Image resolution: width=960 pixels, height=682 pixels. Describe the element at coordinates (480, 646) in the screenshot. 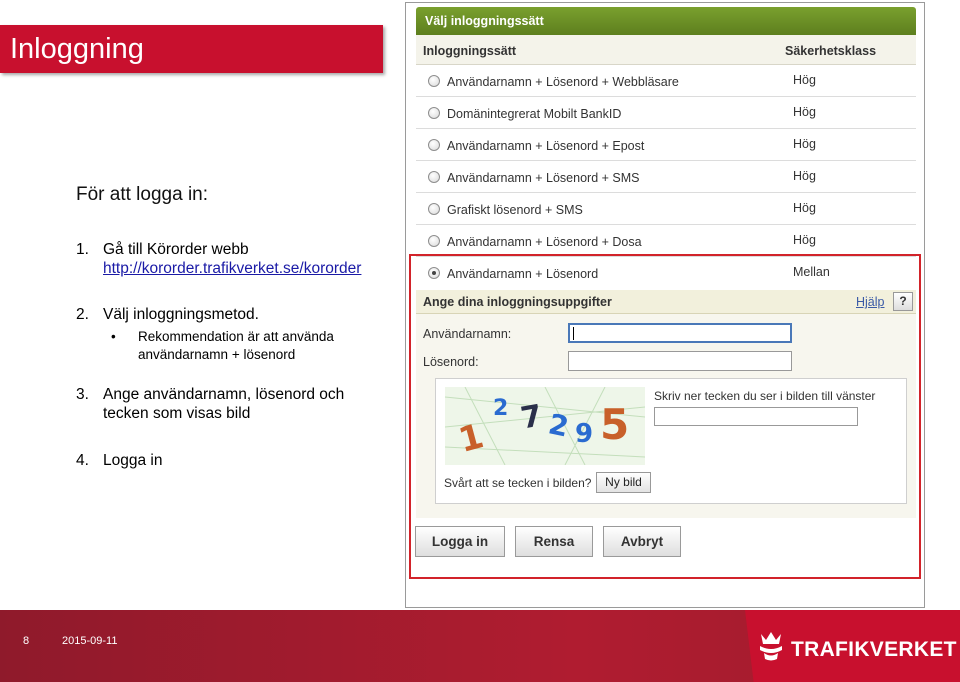

I see `slide-footer: 8 2015-09-11 TRAFIKVERKET` at that location.